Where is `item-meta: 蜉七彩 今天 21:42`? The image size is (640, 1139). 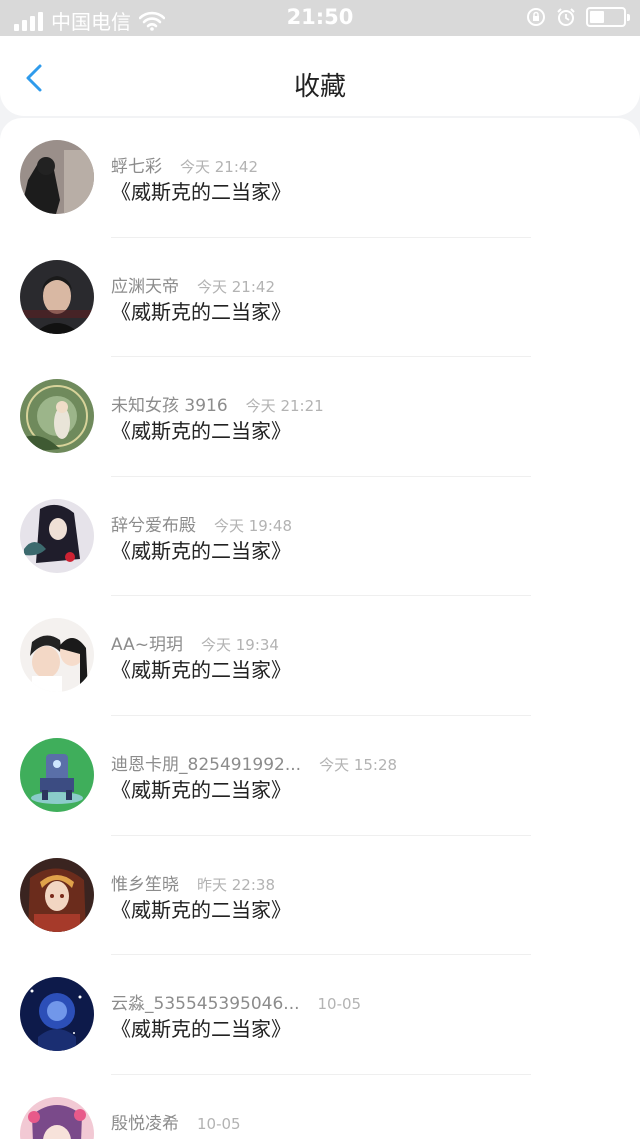
item-meta: 蜉七彩 今天 21:42 is located at coordinates (184, 164).